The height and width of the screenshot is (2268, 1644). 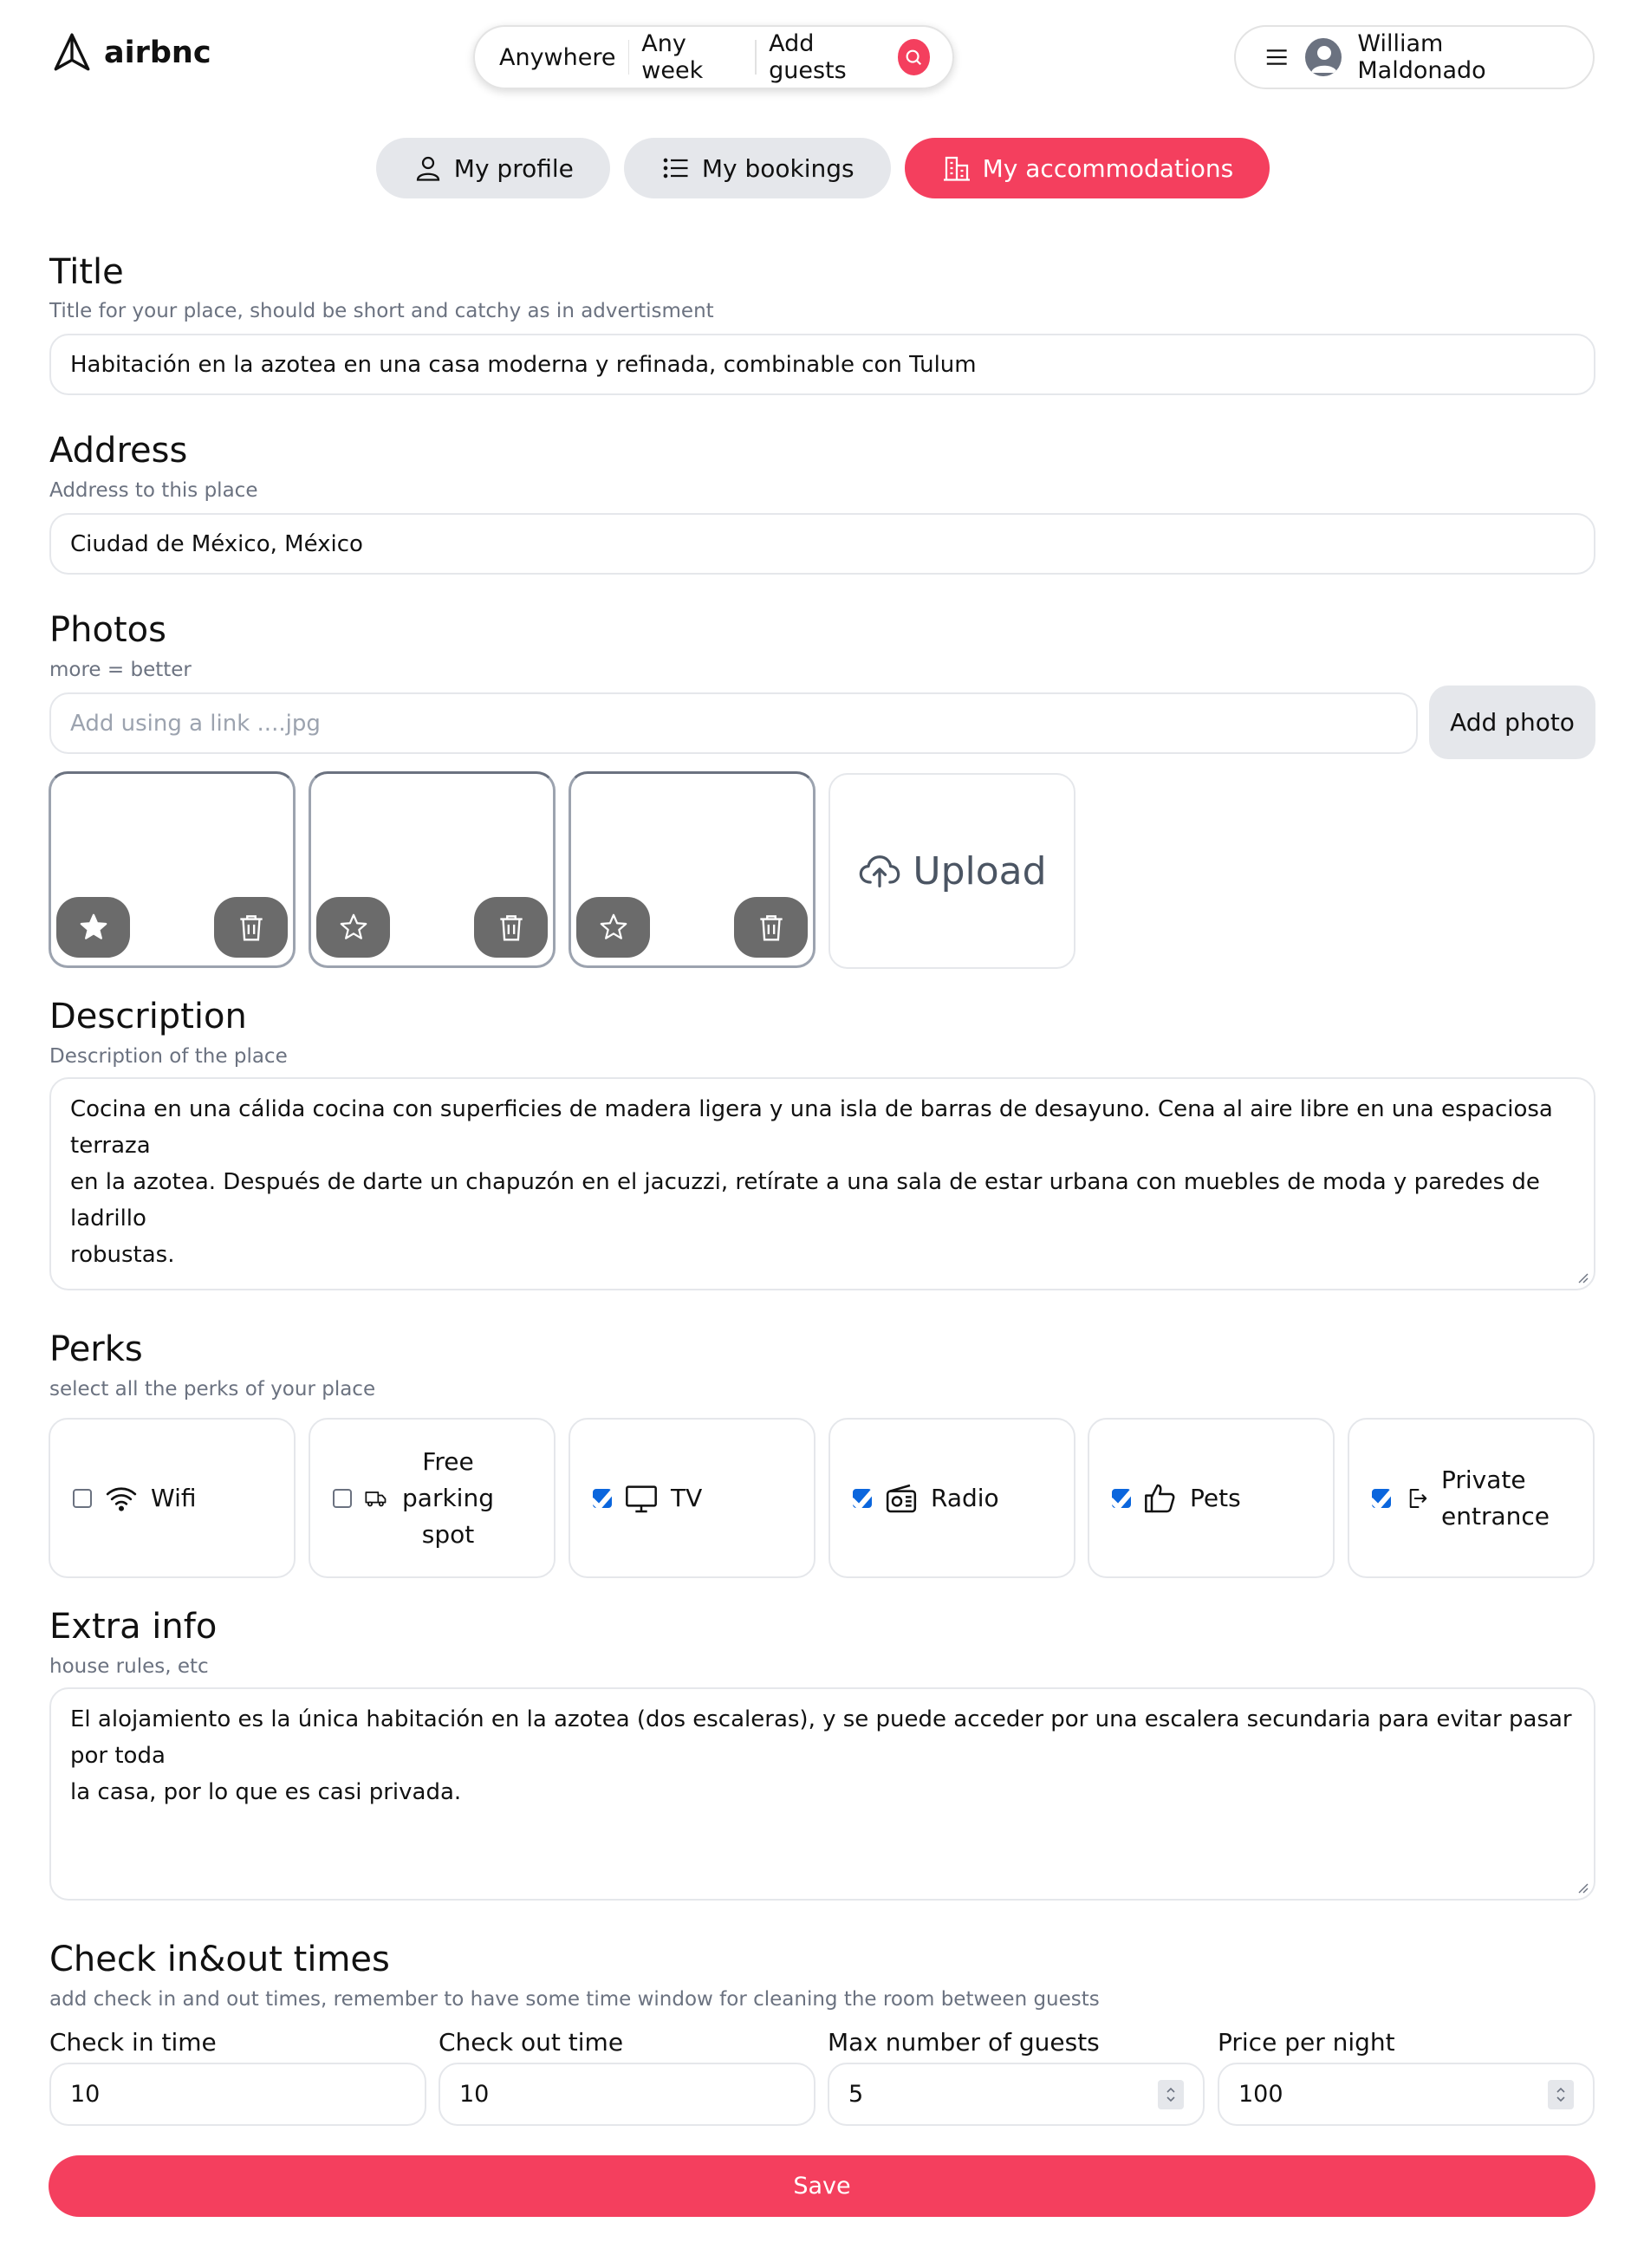 What do you see at coordinates (153, 490) in the screenshot?
I see `address-hint: Address to this place` at bounding box center [153, 490].